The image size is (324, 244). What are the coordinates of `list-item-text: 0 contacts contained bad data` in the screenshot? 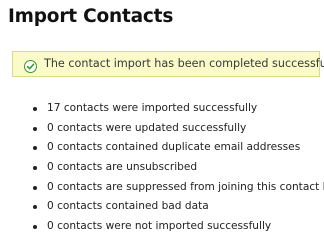 It's located at (128, 206).